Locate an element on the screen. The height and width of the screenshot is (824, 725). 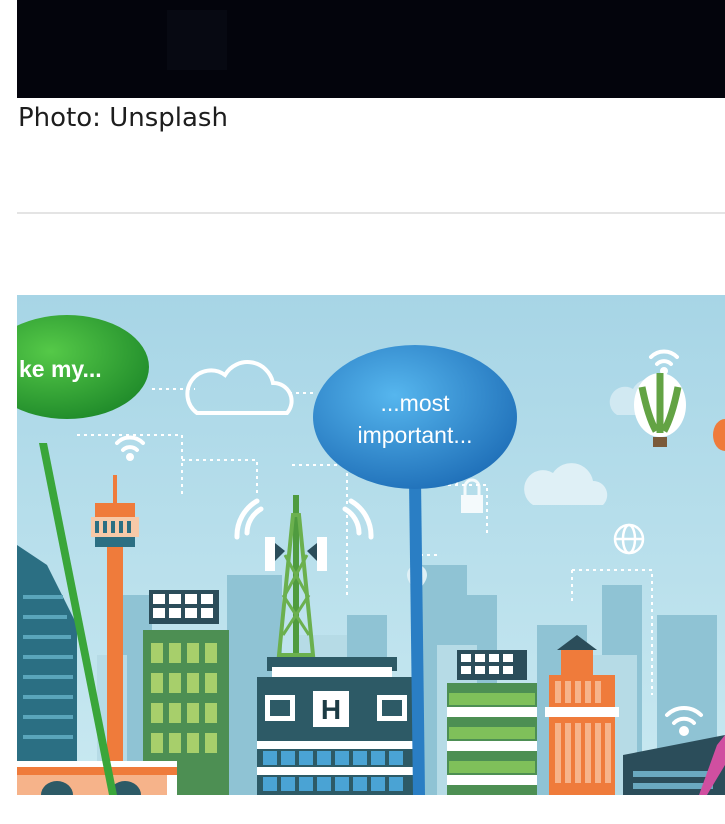
section-divider is located at coordinates (371, 213).